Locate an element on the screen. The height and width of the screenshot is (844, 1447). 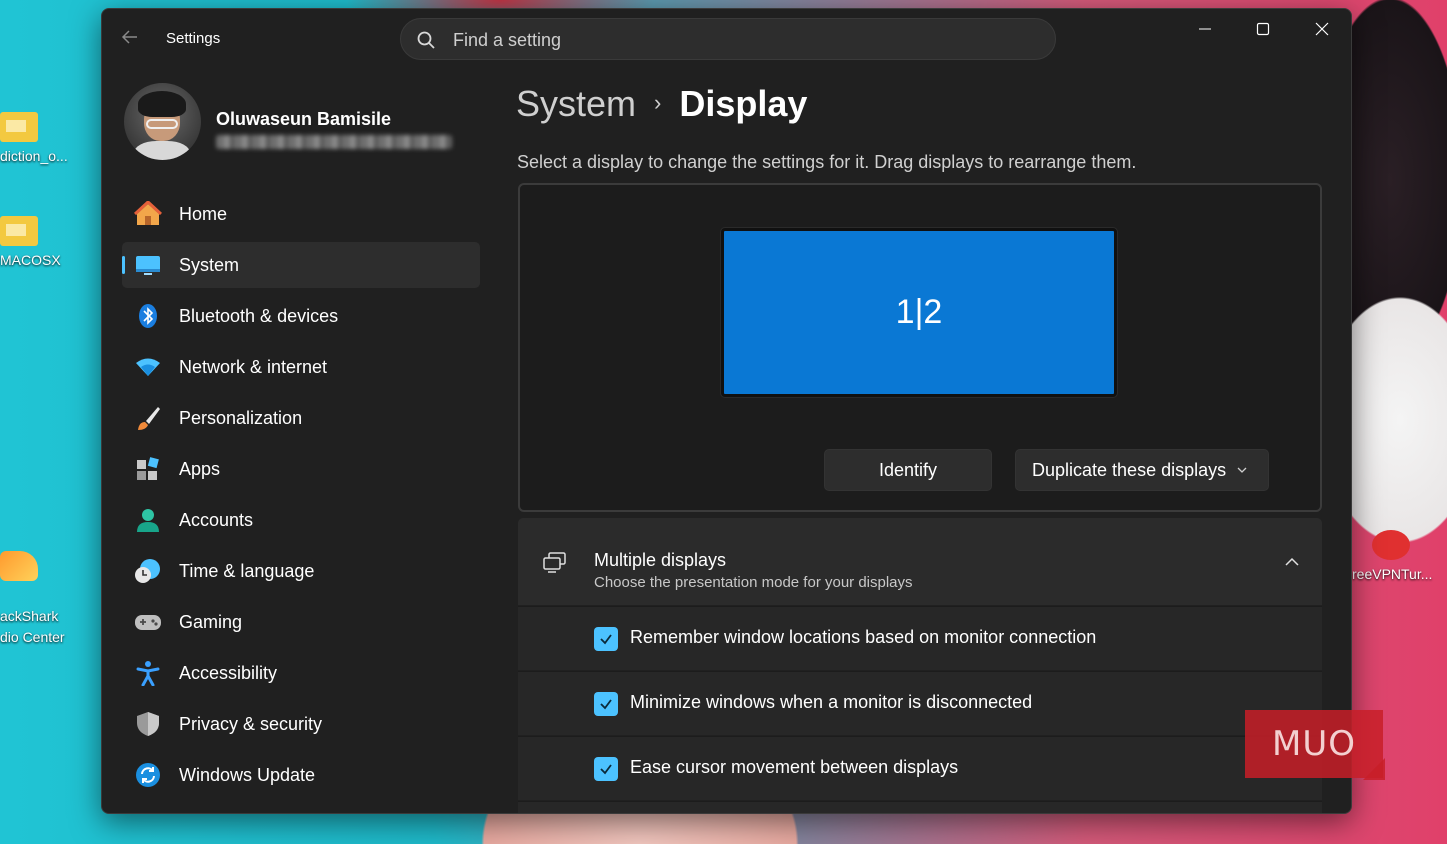
sidebar-item-windows-update: Windows Update is located at coordinates (301, 775).